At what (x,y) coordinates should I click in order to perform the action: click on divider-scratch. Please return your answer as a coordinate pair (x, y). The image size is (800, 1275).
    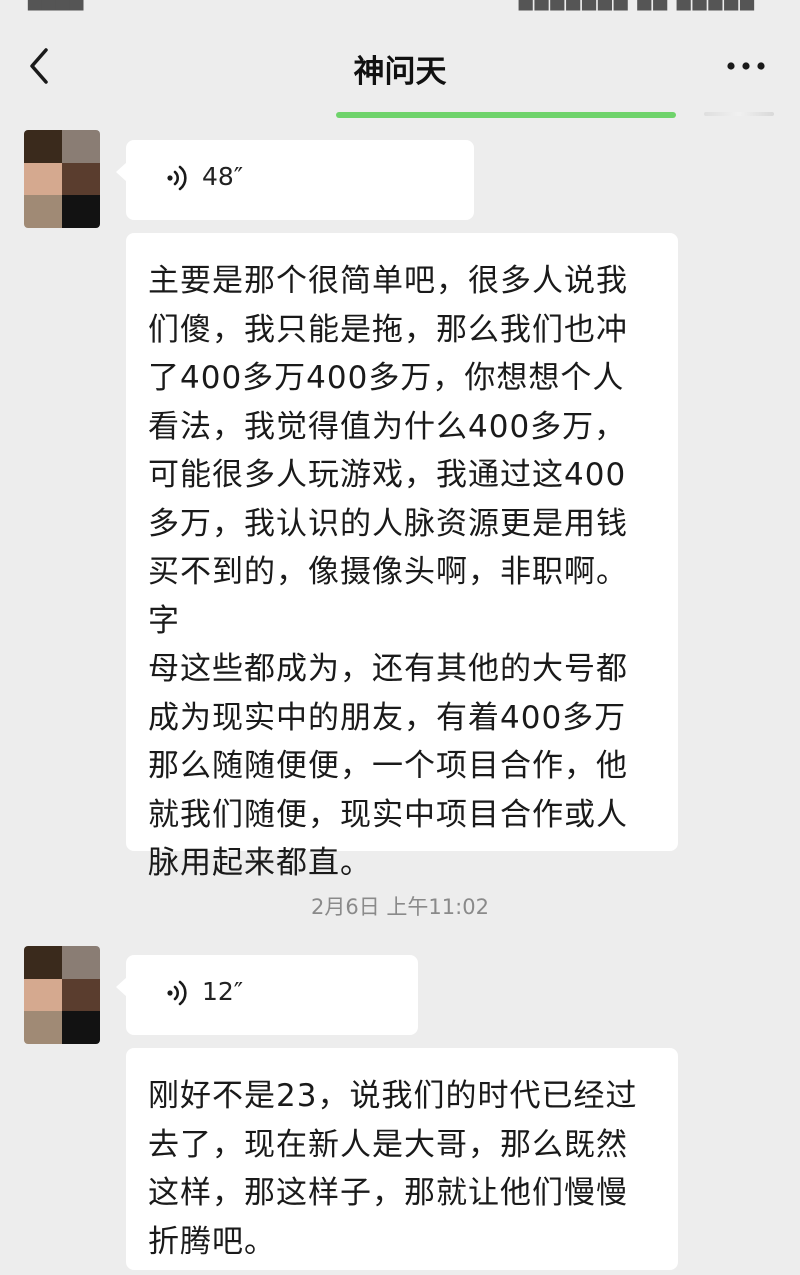
    Looking at the image, I should click on (739, 114).